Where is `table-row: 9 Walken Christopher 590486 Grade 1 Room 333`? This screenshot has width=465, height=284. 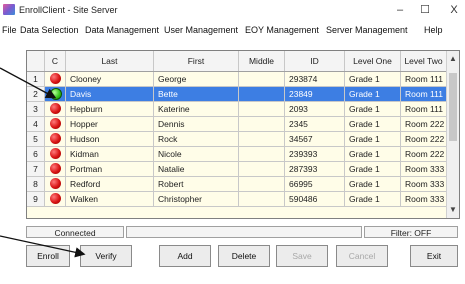
table-row: 9 Walken Christopher 590486 Grade 1 Room 333 is located at coordinates (237, 199).